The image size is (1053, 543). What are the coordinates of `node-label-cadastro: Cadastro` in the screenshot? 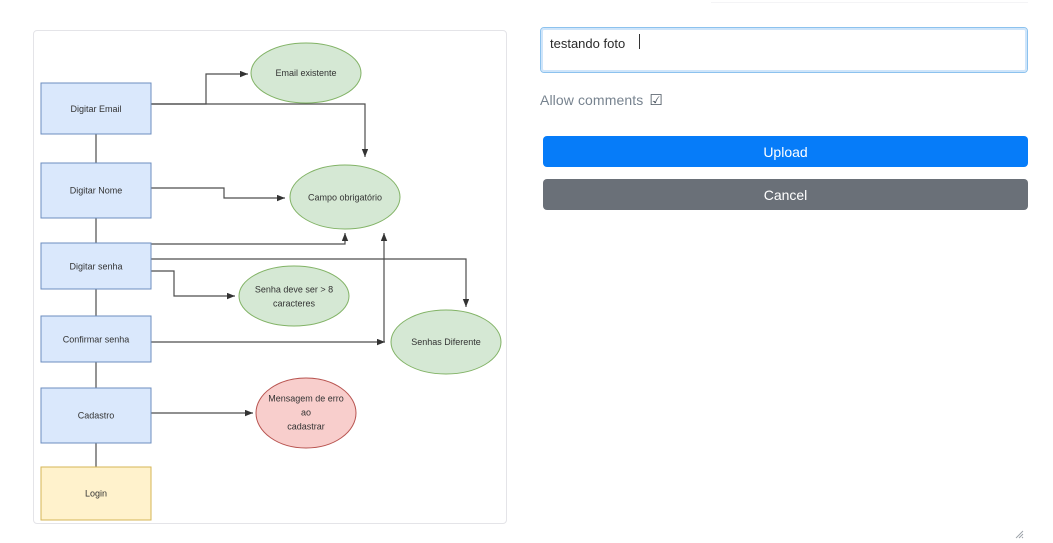 It's located at (96, 415).